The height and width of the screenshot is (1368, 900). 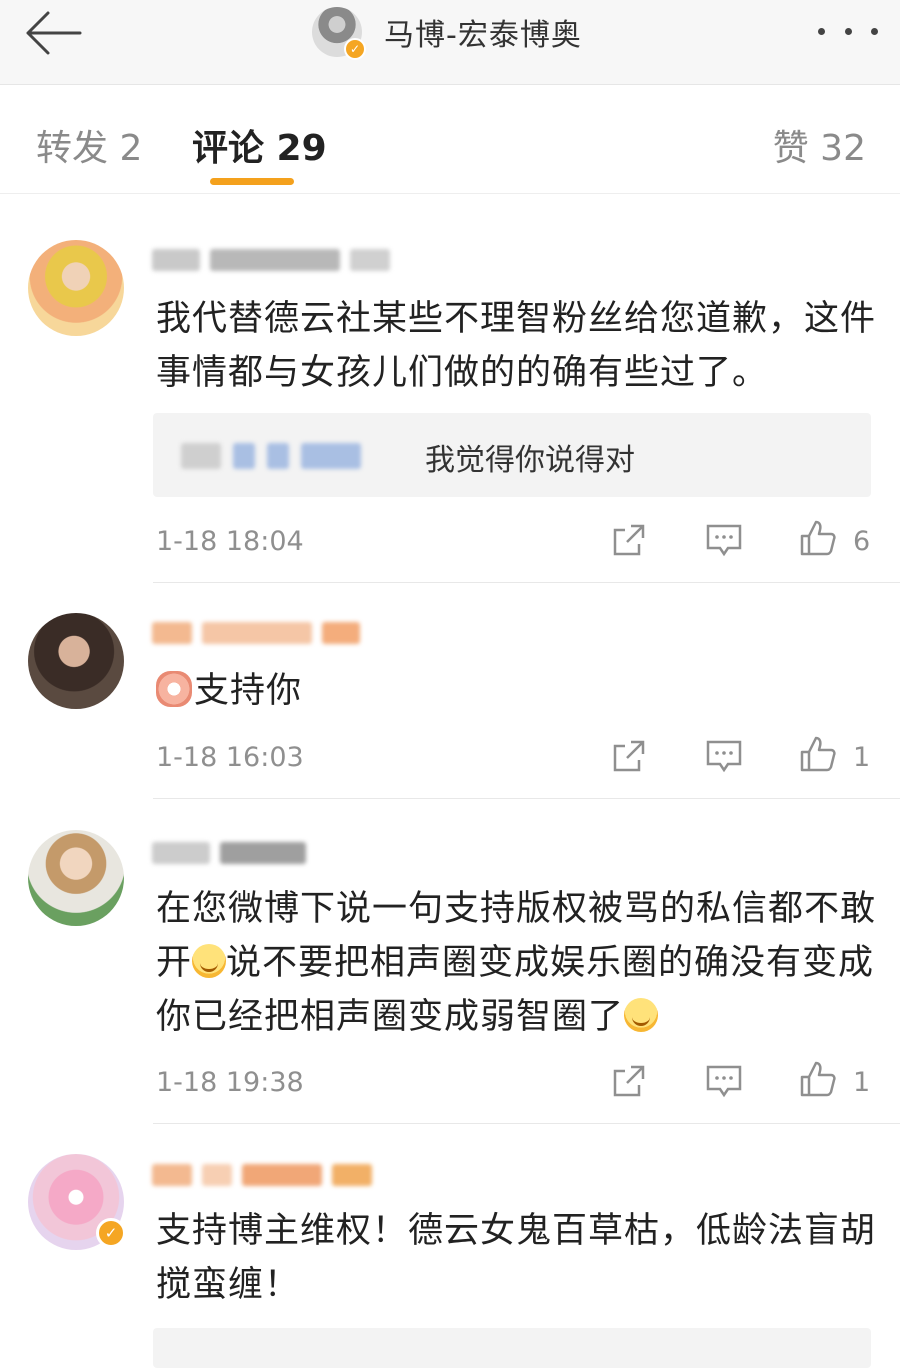 I want to click on title-area: ✓ 马博-宏泰博奥, so click(x=447, y=32).